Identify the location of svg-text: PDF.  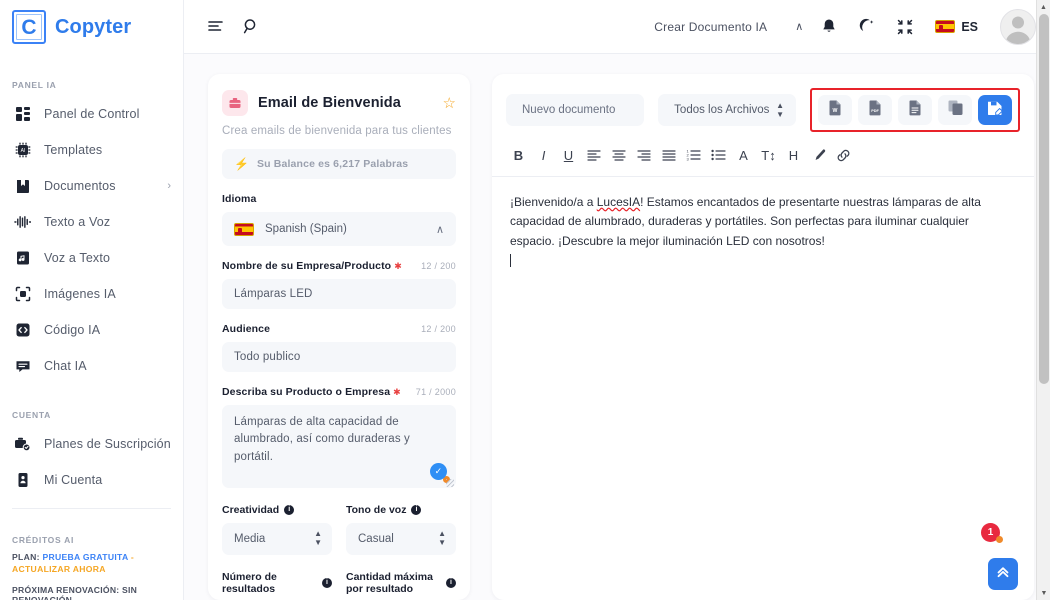
(875, 111).